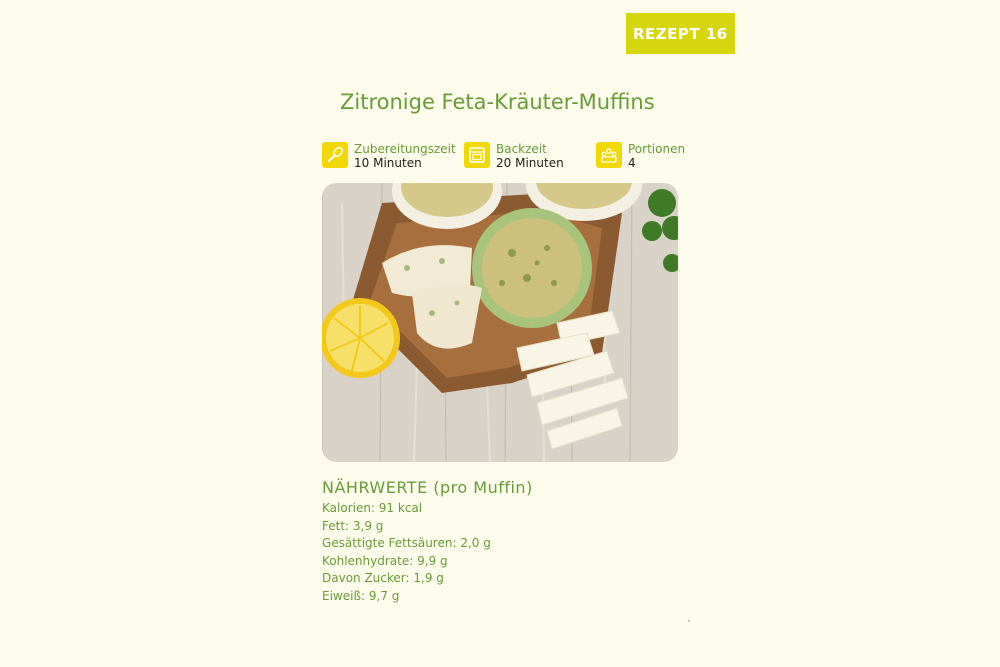  What do you see at coordinates (388, 163) in the screenshot?
I see `prep-time-value: 10 Minuten` at bounding box center [388, 163].